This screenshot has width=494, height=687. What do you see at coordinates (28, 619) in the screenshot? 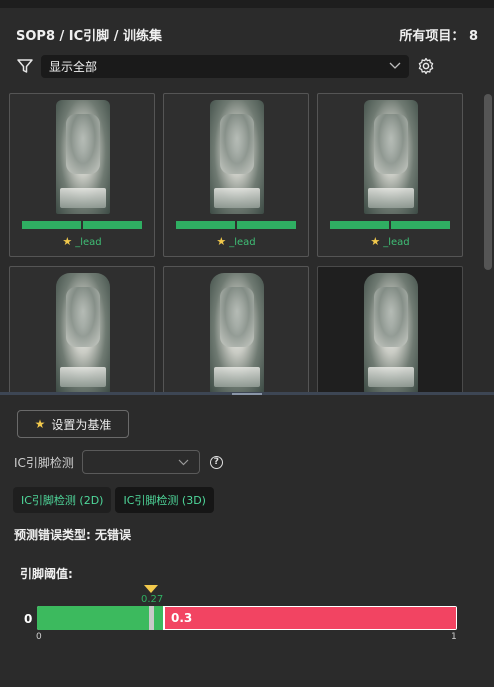
I see `left-value: 0` at bounding box center [28, 619].